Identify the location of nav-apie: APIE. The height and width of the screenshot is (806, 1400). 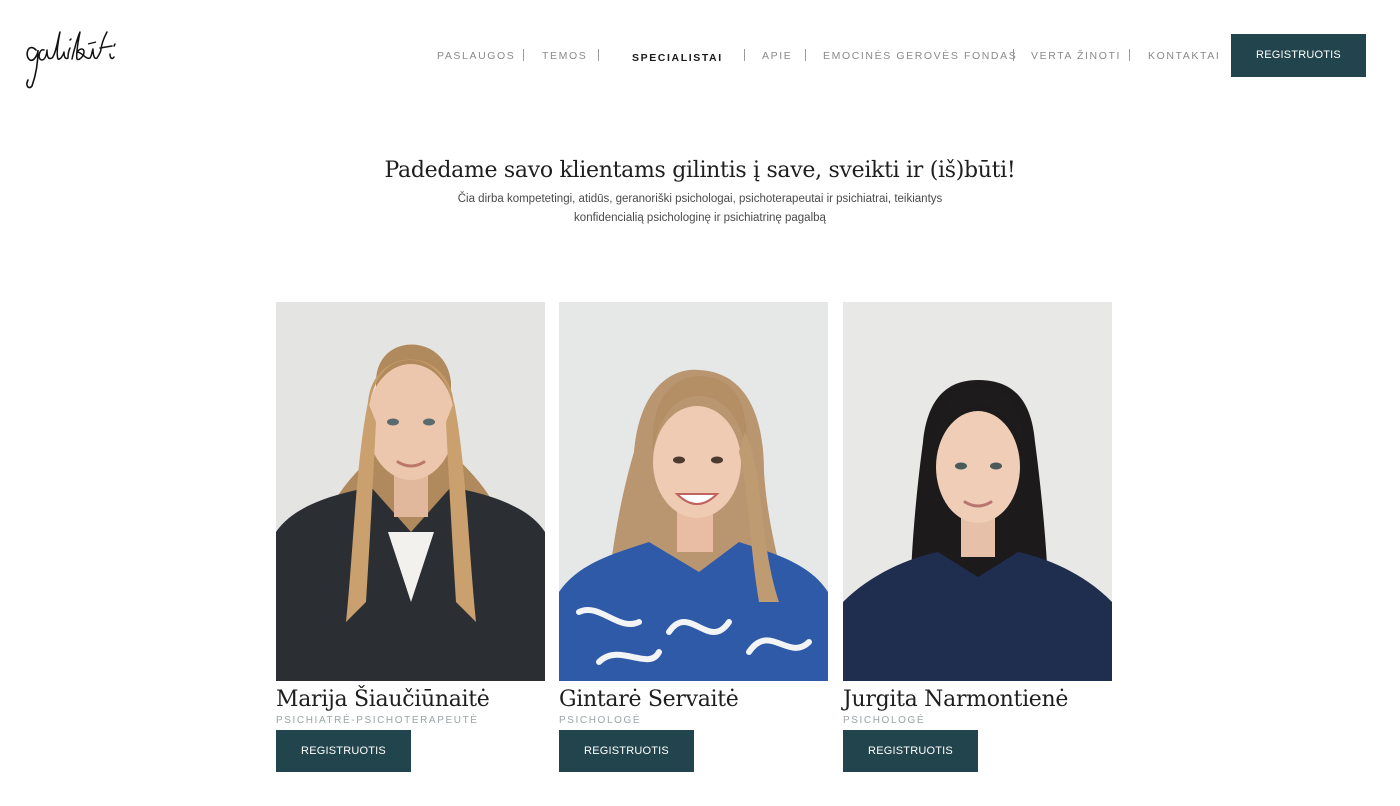
(777, 56).